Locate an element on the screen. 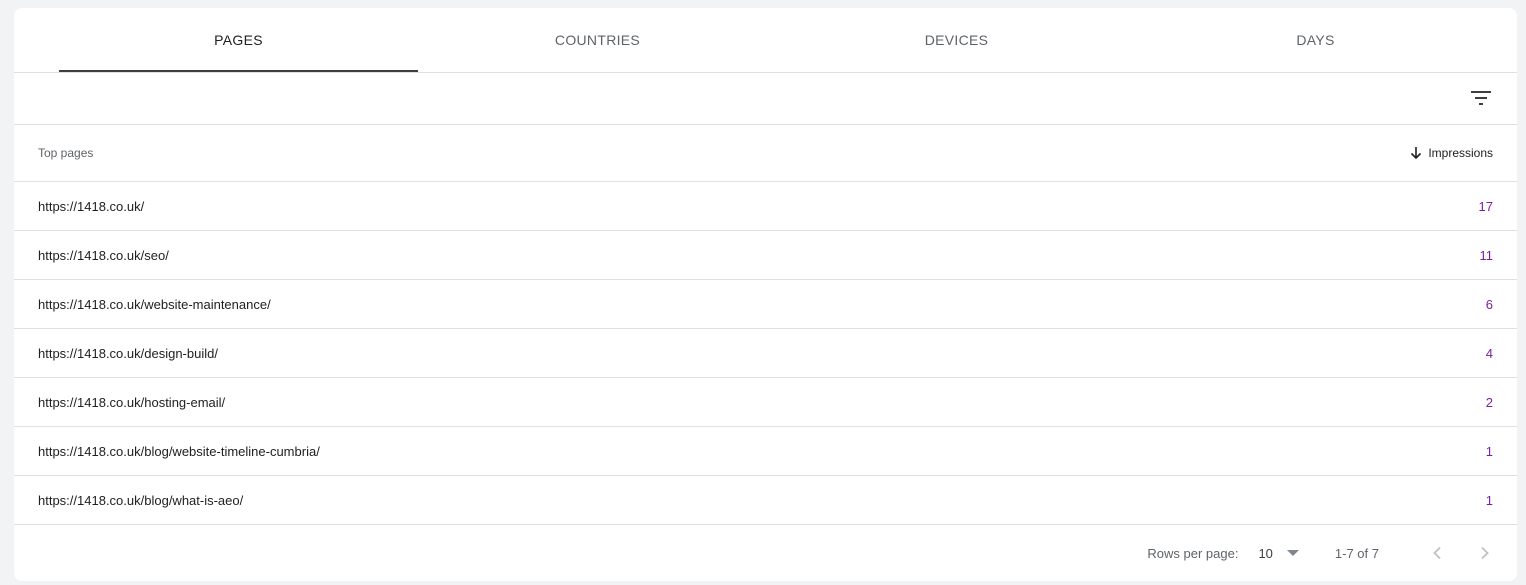 The image size is (1526, 585). table-header: Top pages Impressions is located at coordinates (765, 153).